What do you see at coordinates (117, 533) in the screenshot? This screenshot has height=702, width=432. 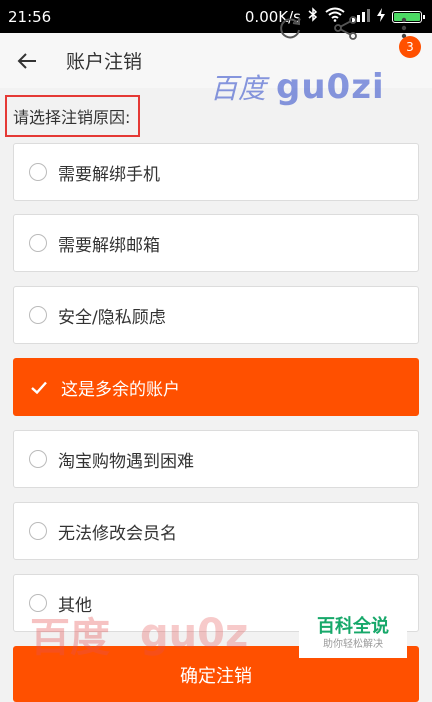 I see `option-label: 无法修改会员名` at bounding box center [117, 533].